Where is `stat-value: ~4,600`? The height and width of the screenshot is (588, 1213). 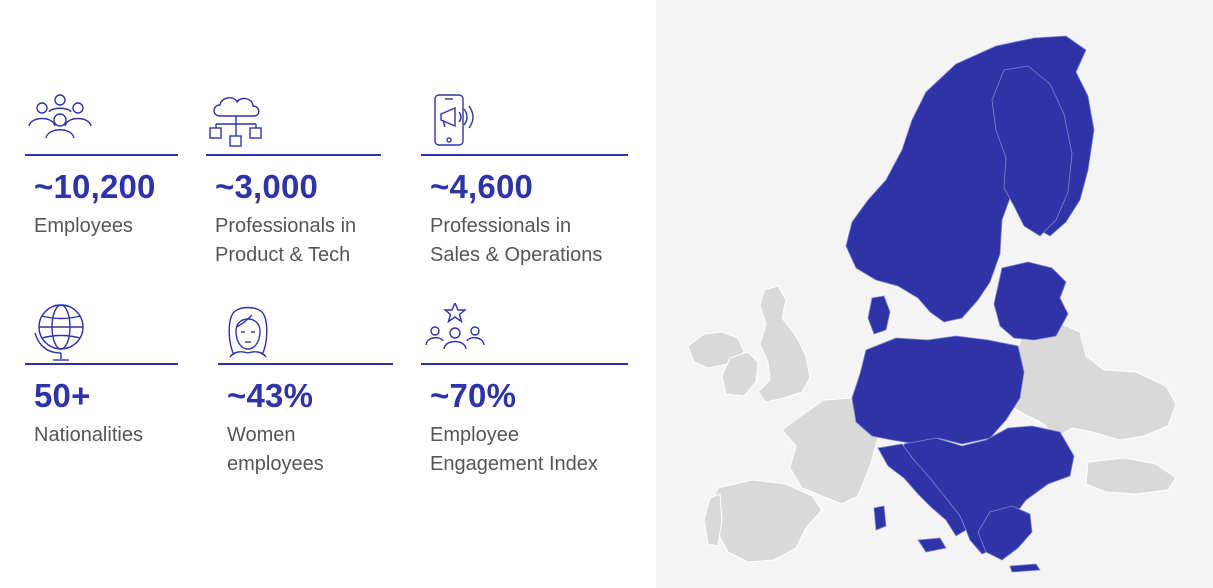
stat-value: ~4,600 is located at coordinates (482, 186).